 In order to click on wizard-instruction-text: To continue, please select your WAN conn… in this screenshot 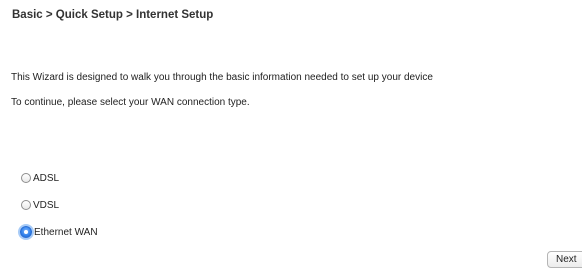, I will do `click(130, 102)`.